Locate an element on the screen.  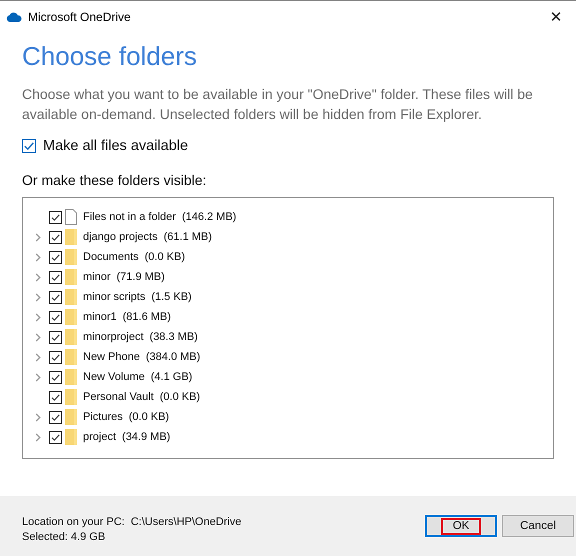
folder-name: minor is located at coordinates (97, 277).